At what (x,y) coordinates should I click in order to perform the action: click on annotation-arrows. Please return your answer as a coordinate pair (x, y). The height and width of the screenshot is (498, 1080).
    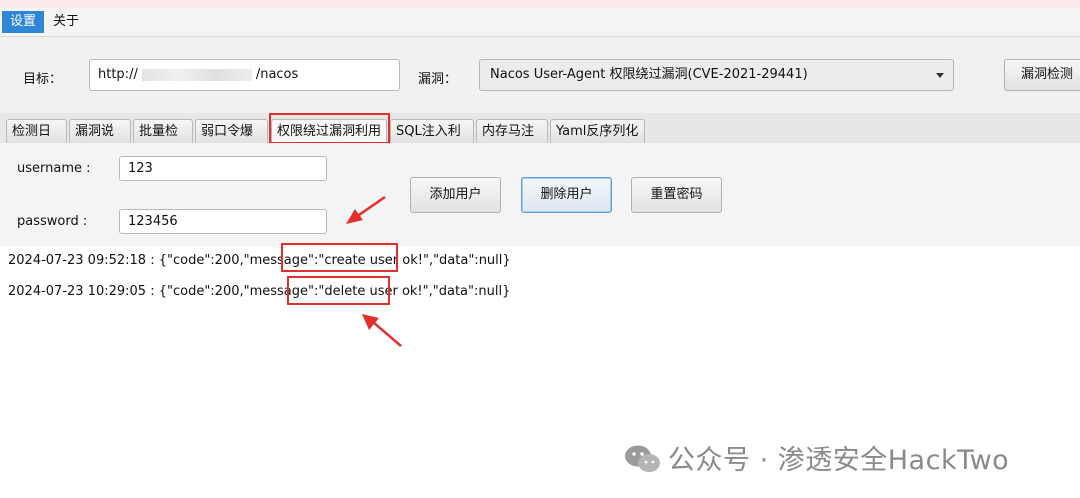
    Looking at the image, I should click on (374, 271).